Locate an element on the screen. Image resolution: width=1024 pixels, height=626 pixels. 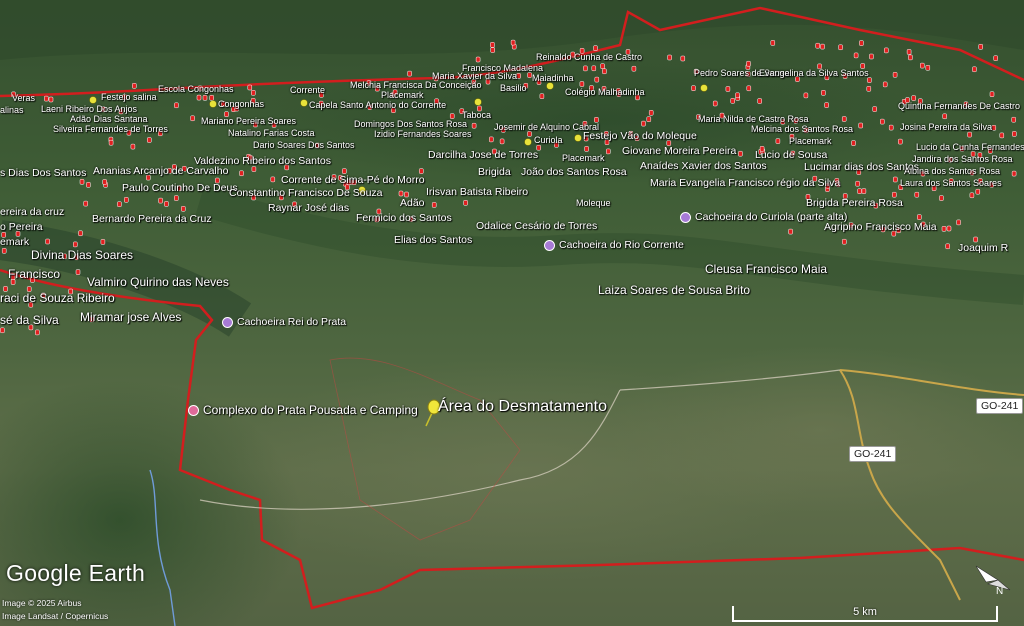
place-label: Brigida is located at coordinates (494, 172).